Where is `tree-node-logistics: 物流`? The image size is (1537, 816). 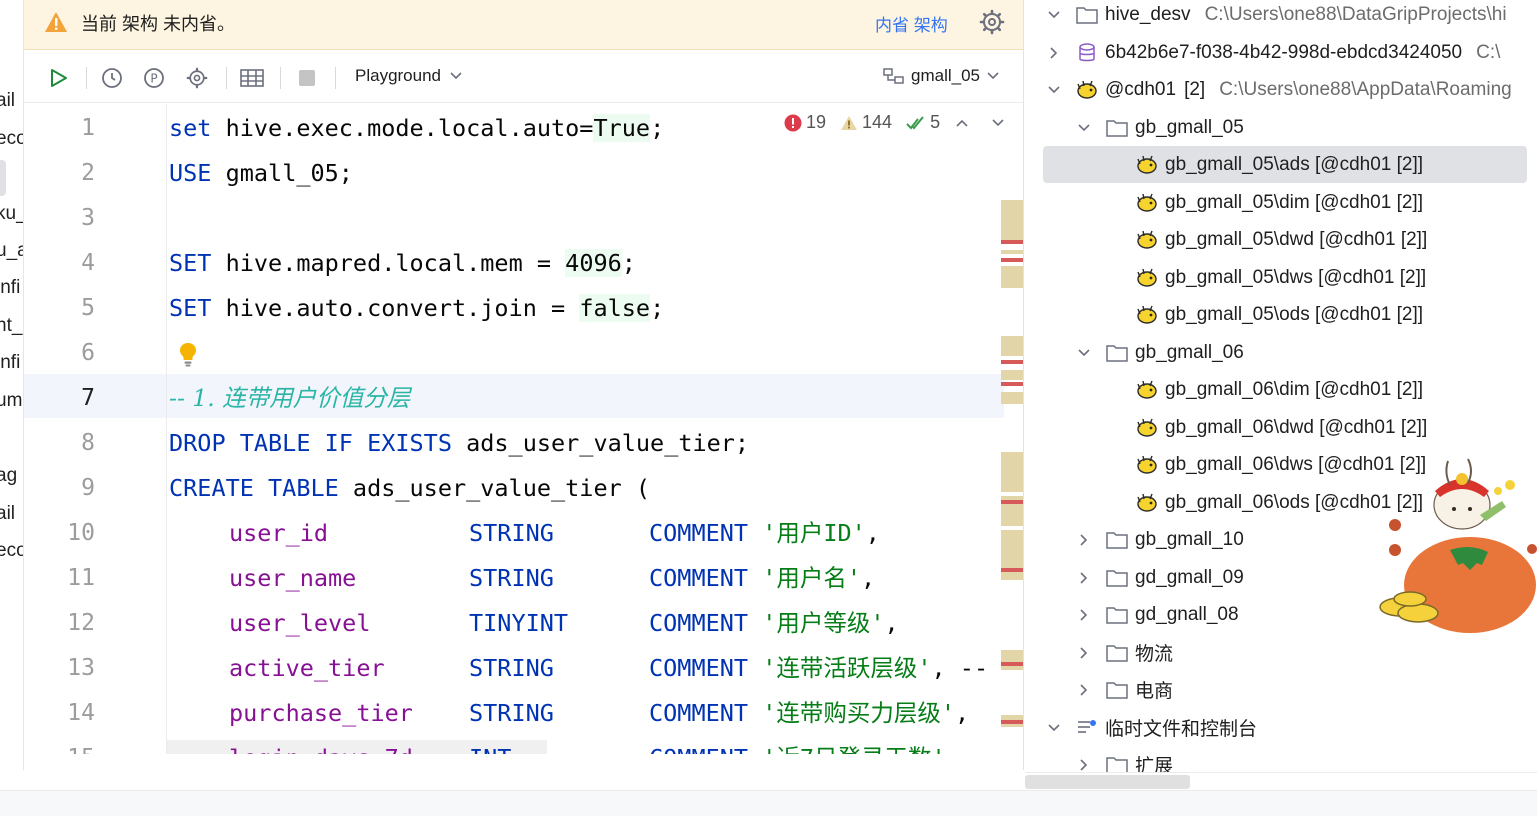
tree-node-logistics: 物流 is located at coordinates (1281, 652).